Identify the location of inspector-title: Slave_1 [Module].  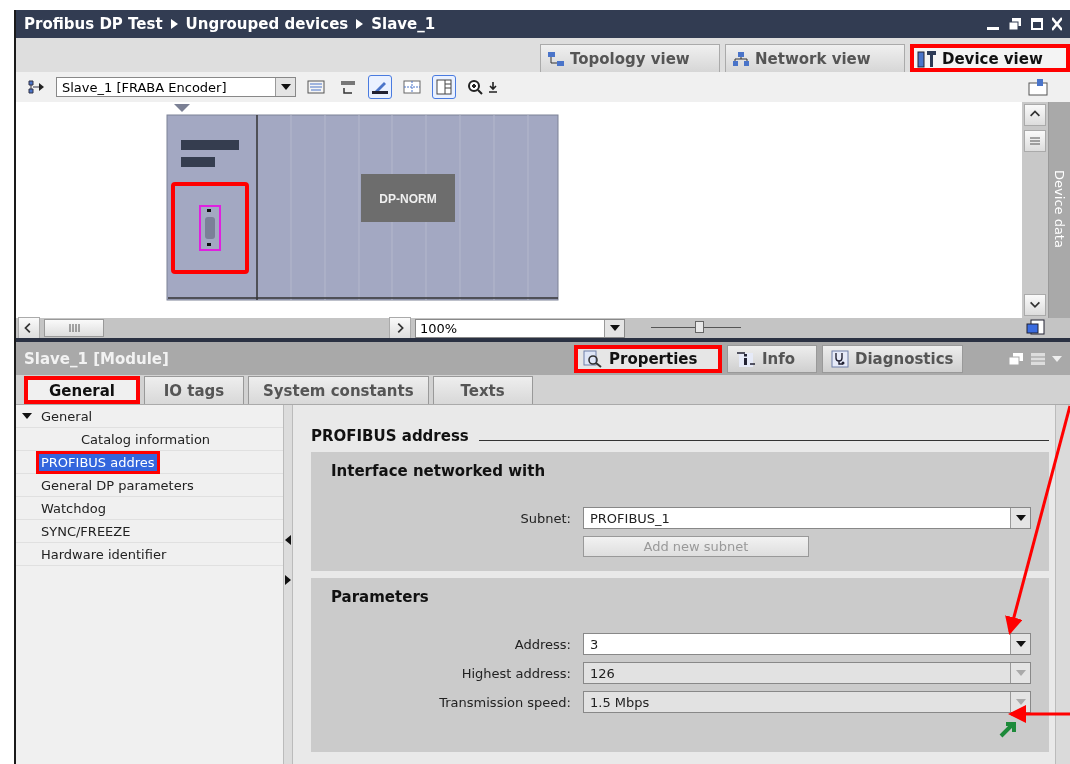
(97, 358).